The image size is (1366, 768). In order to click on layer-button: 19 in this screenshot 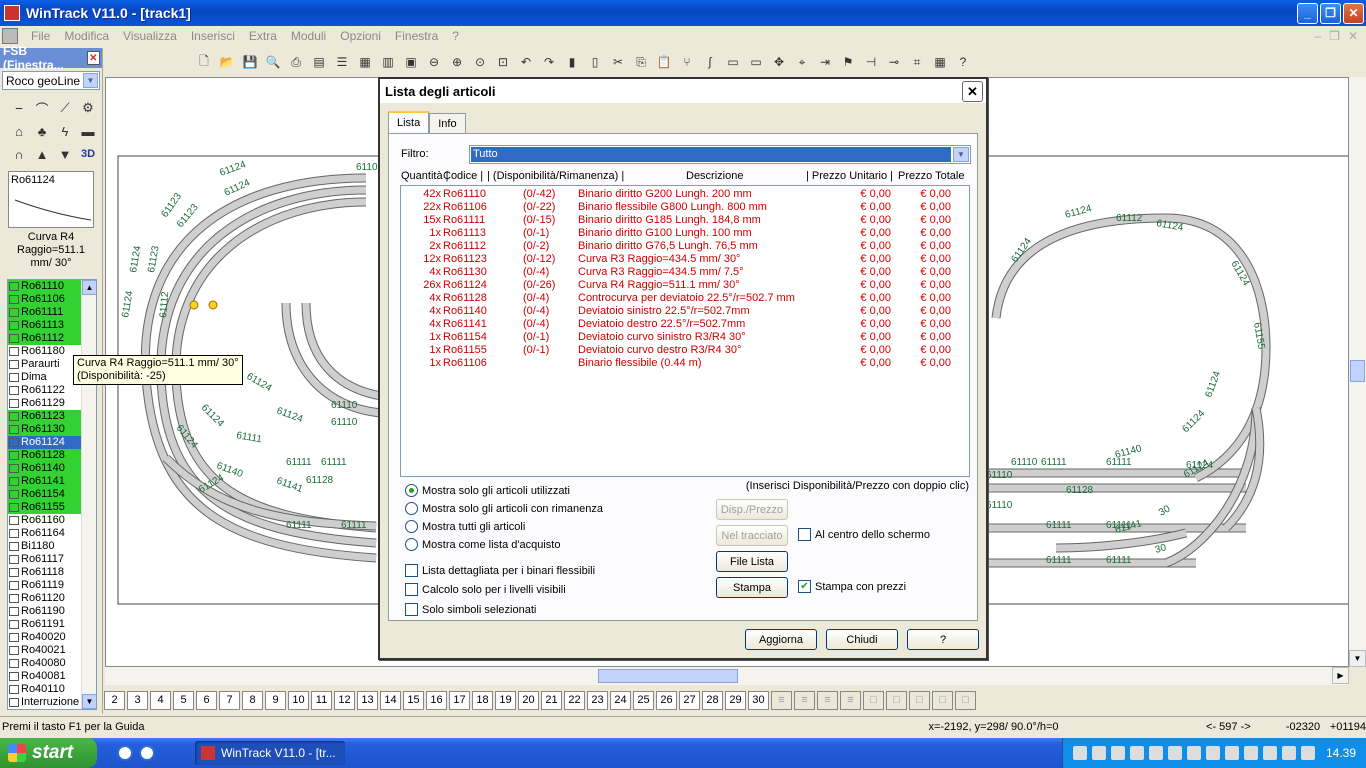, I will do `click(505, 700)`.